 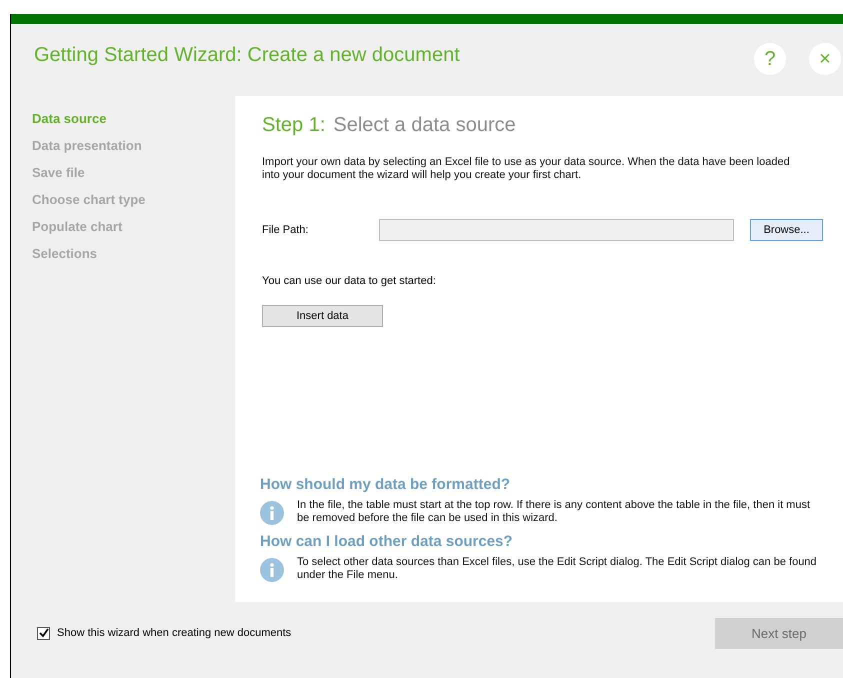 What do you see at coordinates (557, 569) in the screenshot?
I see `help-answer: To select other data sources than Excel files, use the Edit Script dialog. The Edit Script dialog can be found under the File menu.` at bounding box center [557, 569].